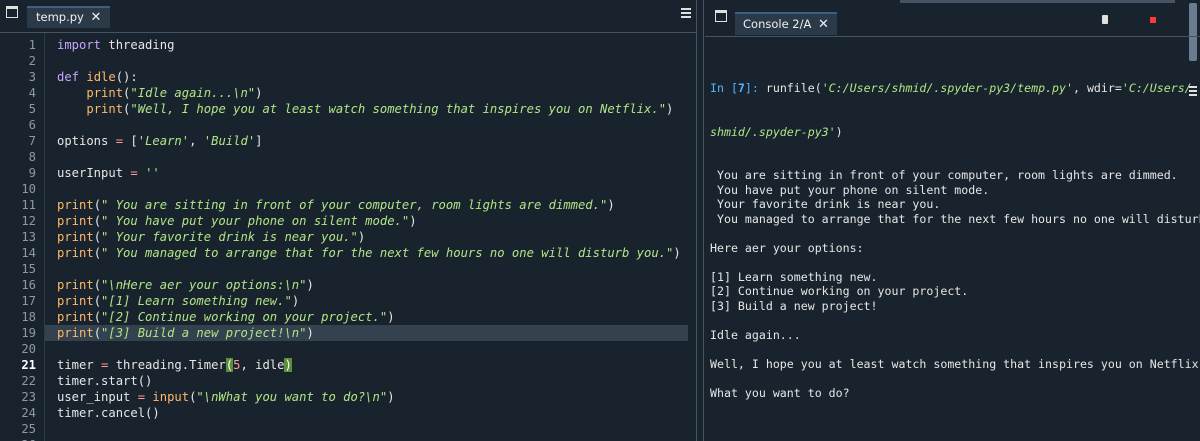 The image size is (1200, 441). I want to click on console-output-line: You have put your phone on silent mode., so click(850, 189).